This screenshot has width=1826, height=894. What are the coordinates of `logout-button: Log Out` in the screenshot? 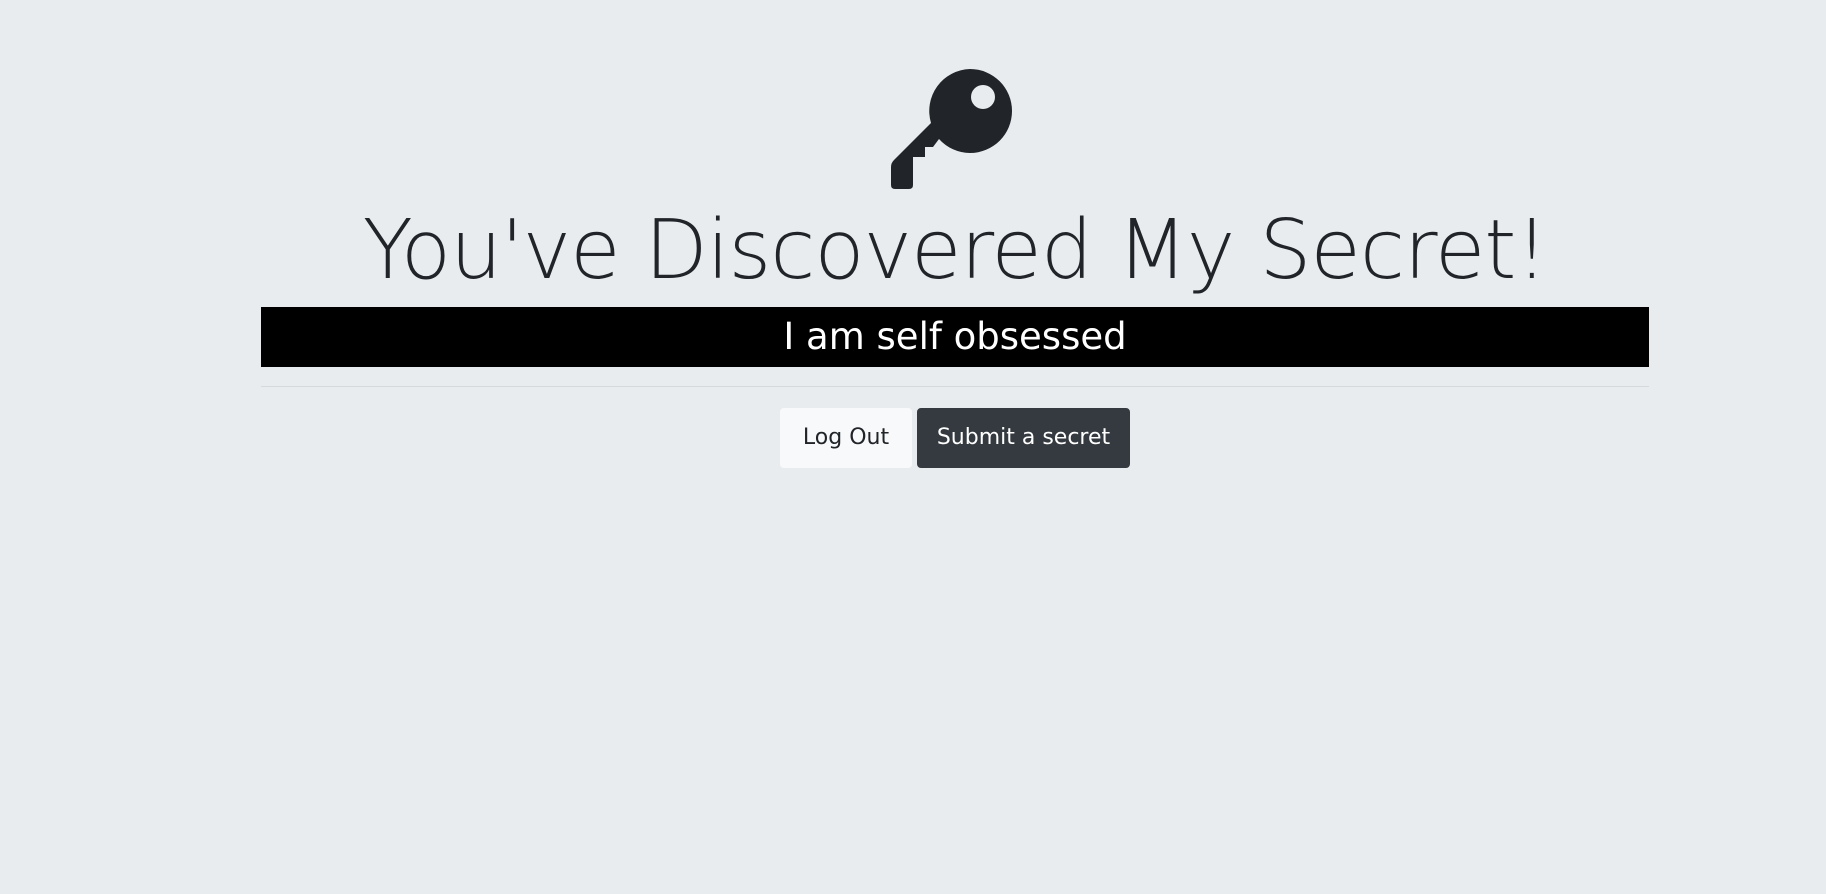 It's located at (846, 438).